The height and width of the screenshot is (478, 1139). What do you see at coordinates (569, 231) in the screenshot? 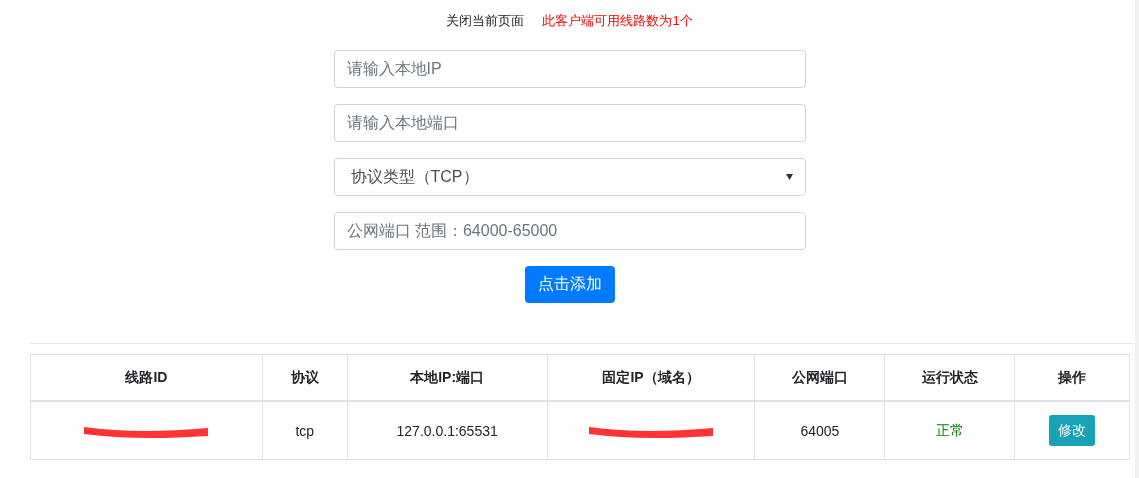
I see `input-field: 公网端口 范围：64000-65000` at bounding box center [569, 231].